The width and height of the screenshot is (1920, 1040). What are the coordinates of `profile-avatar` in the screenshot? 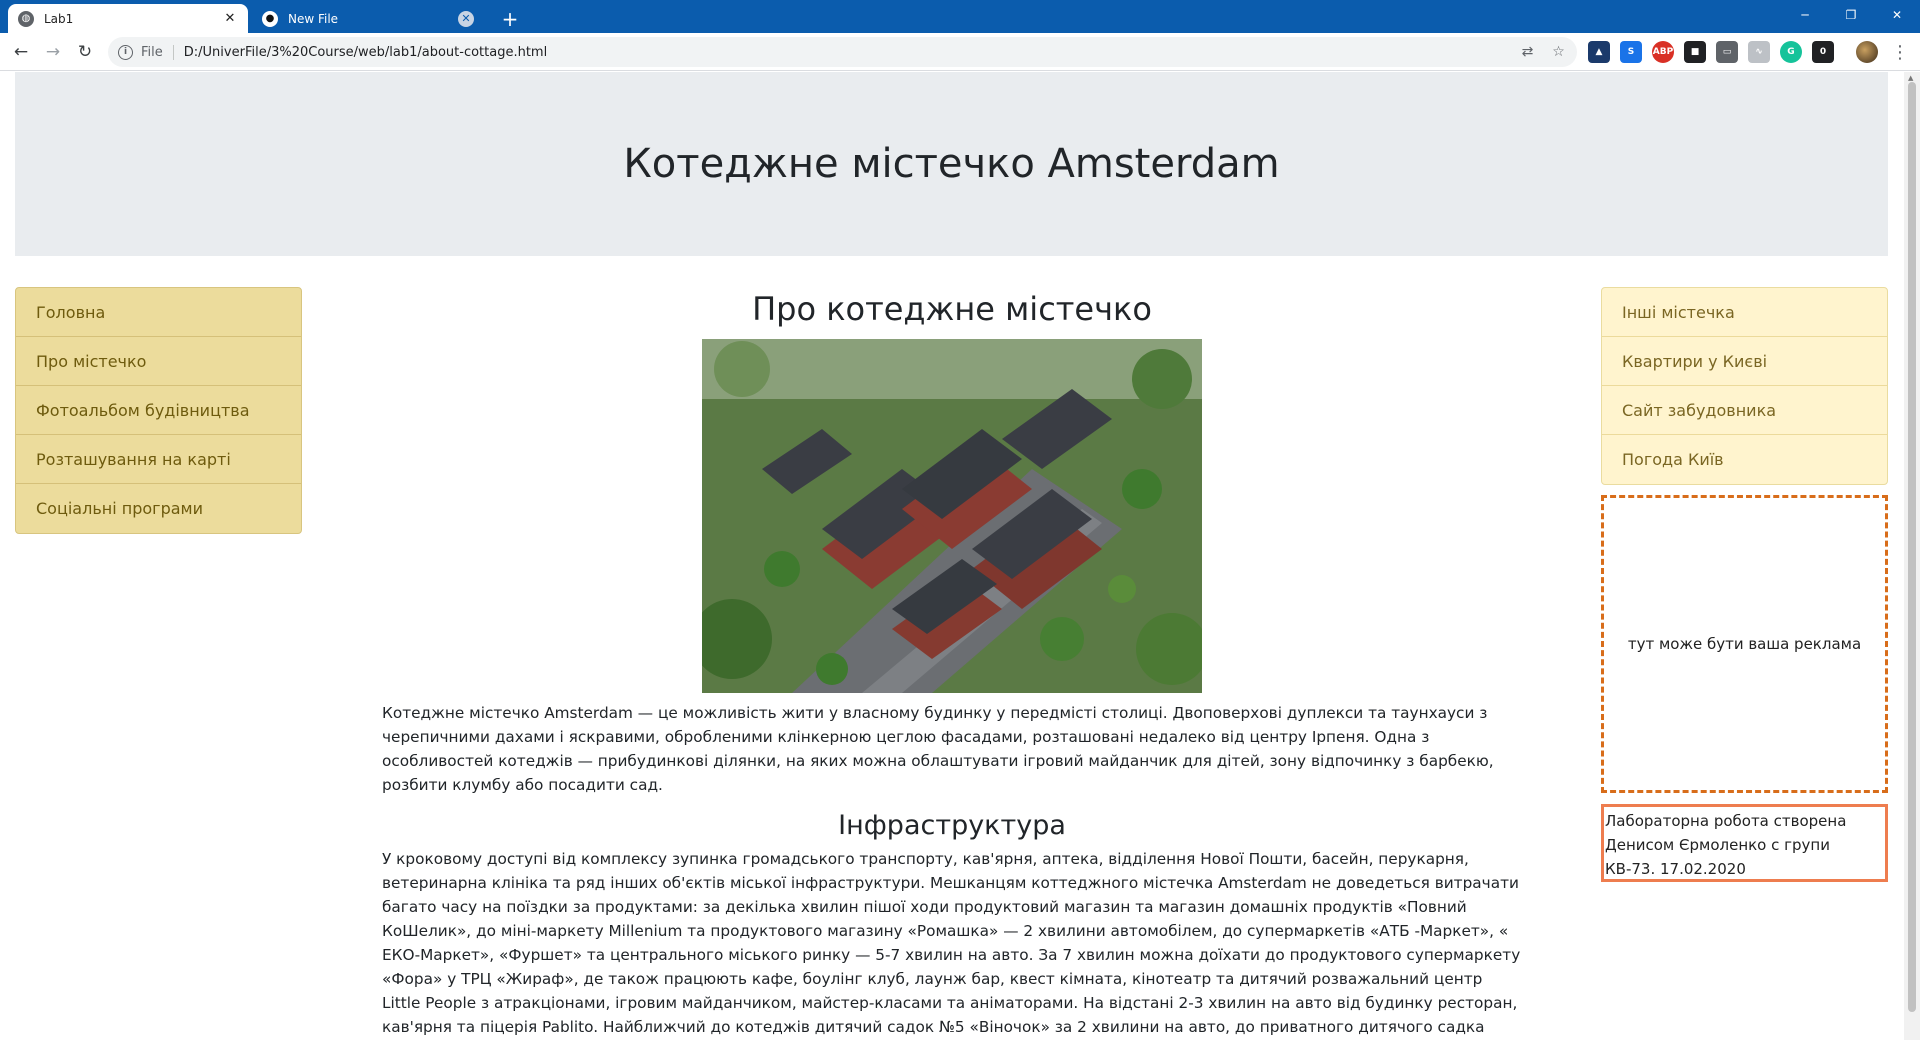 It's located at (1867, 52).